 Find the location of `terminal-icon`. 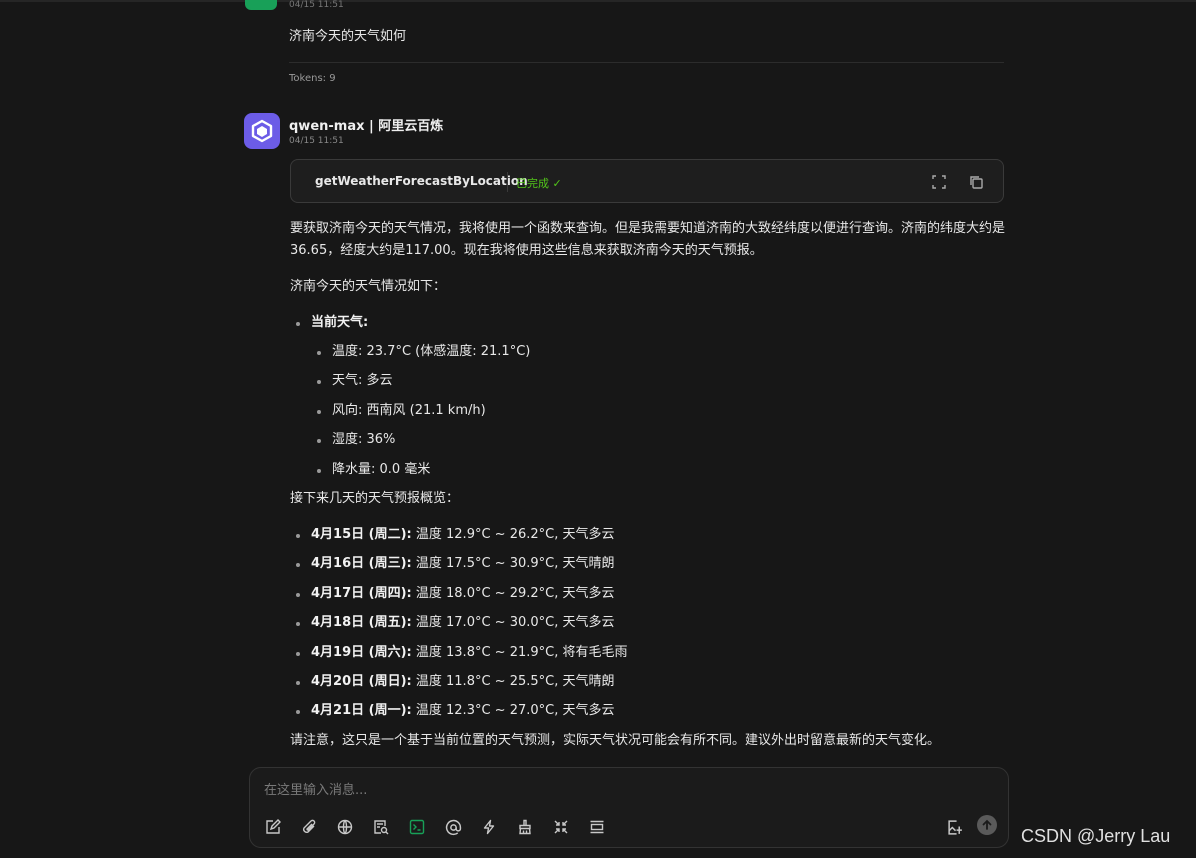

terminal-icon is located at coordinates (417, 827).